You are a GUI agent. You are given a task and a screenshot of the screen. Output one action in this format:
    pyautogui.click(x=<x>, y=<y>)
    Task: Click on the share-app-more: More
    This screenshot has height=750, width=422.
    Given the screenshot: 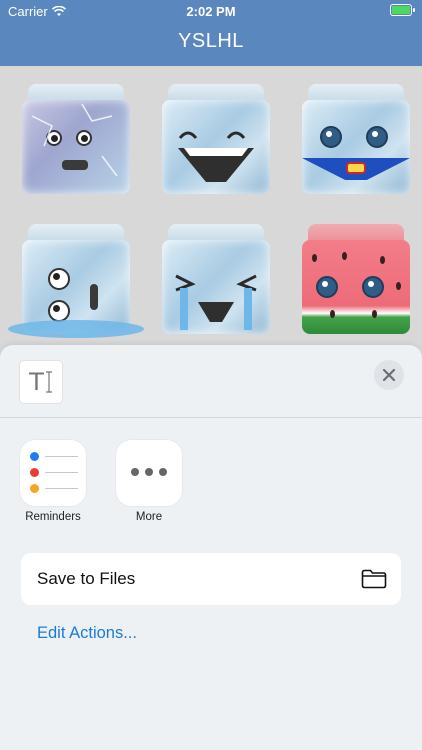 What is the action you would take?
    pyautogui.click(x=149, y=481)
    